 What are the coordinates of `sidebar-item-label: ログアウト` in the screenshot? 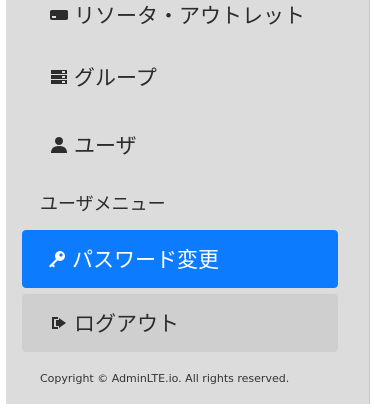 It's located at (126, 324).